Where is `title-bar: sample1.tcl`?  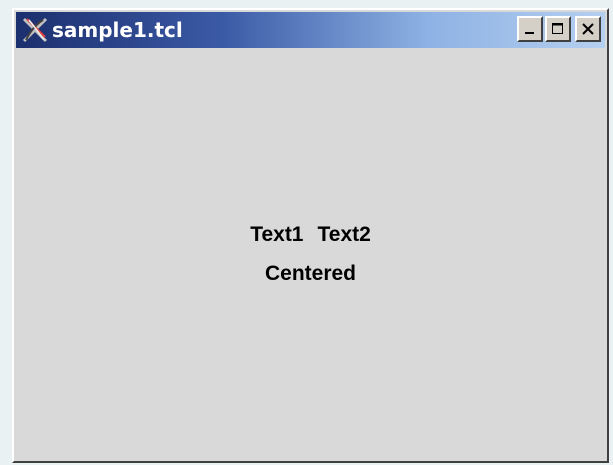 title-bar: sample1.tcl is located at coordinates (310, 30).